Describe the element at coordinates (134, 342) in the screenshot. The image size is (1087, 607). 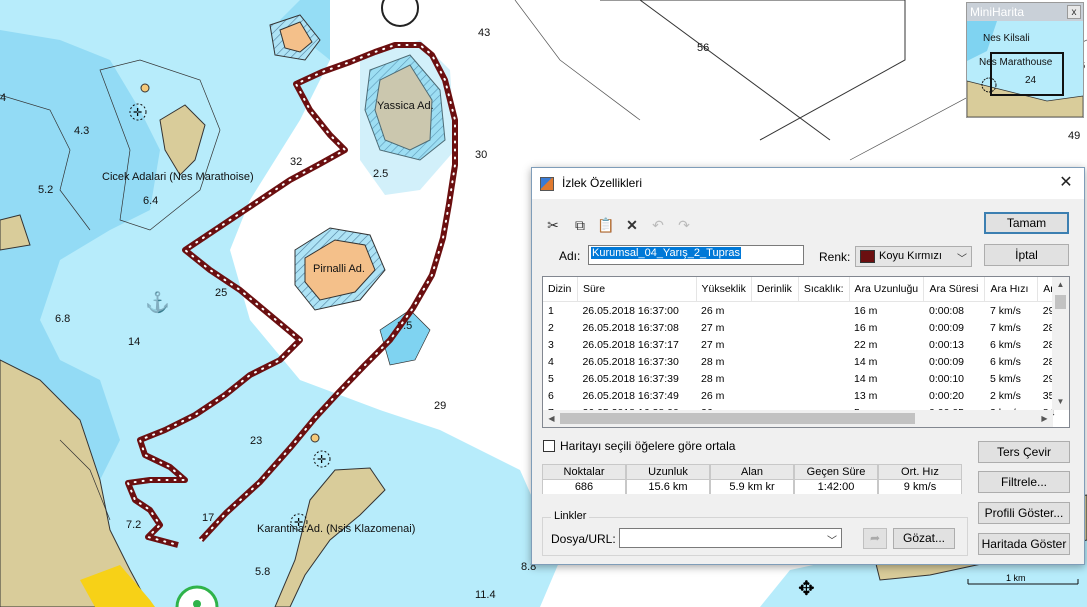
I see `depth-label: 14` at that location.